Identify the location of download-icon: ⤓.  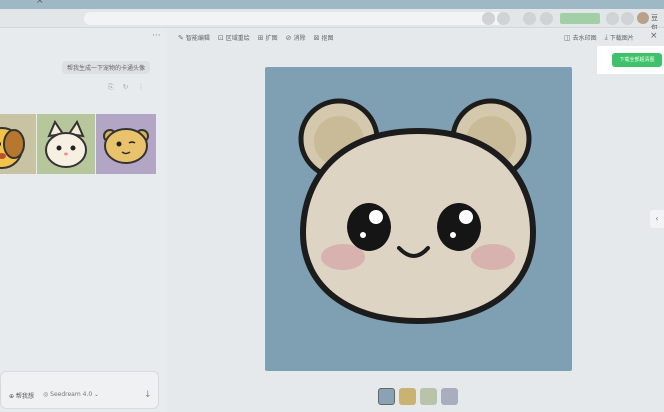
(606, 37).